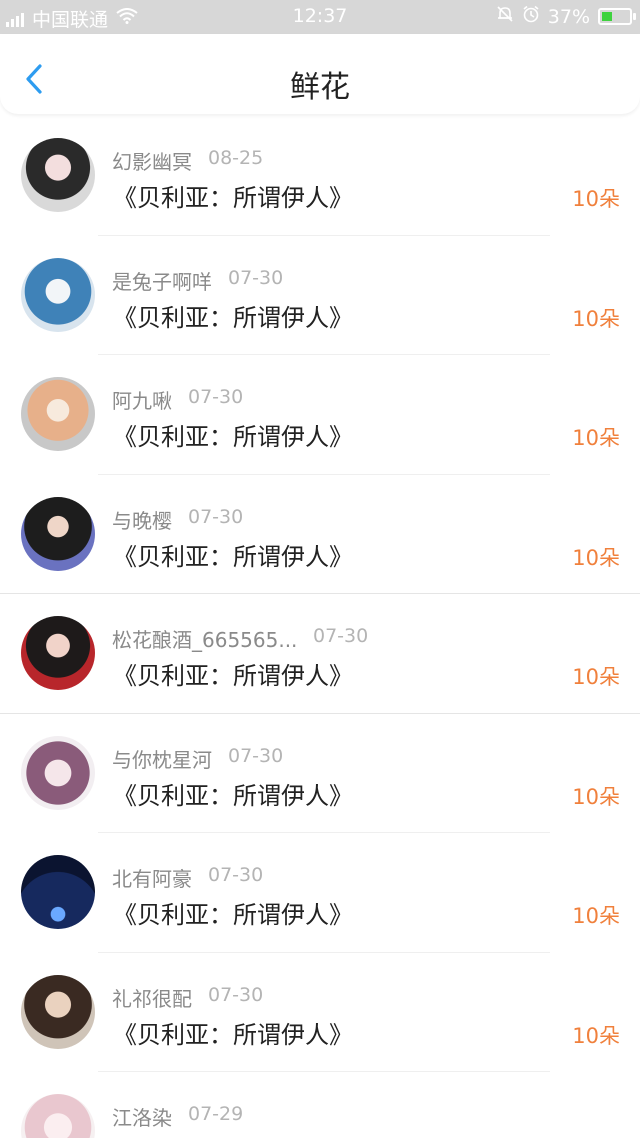  I want to click on status-right: 37%, so click(566, 16).